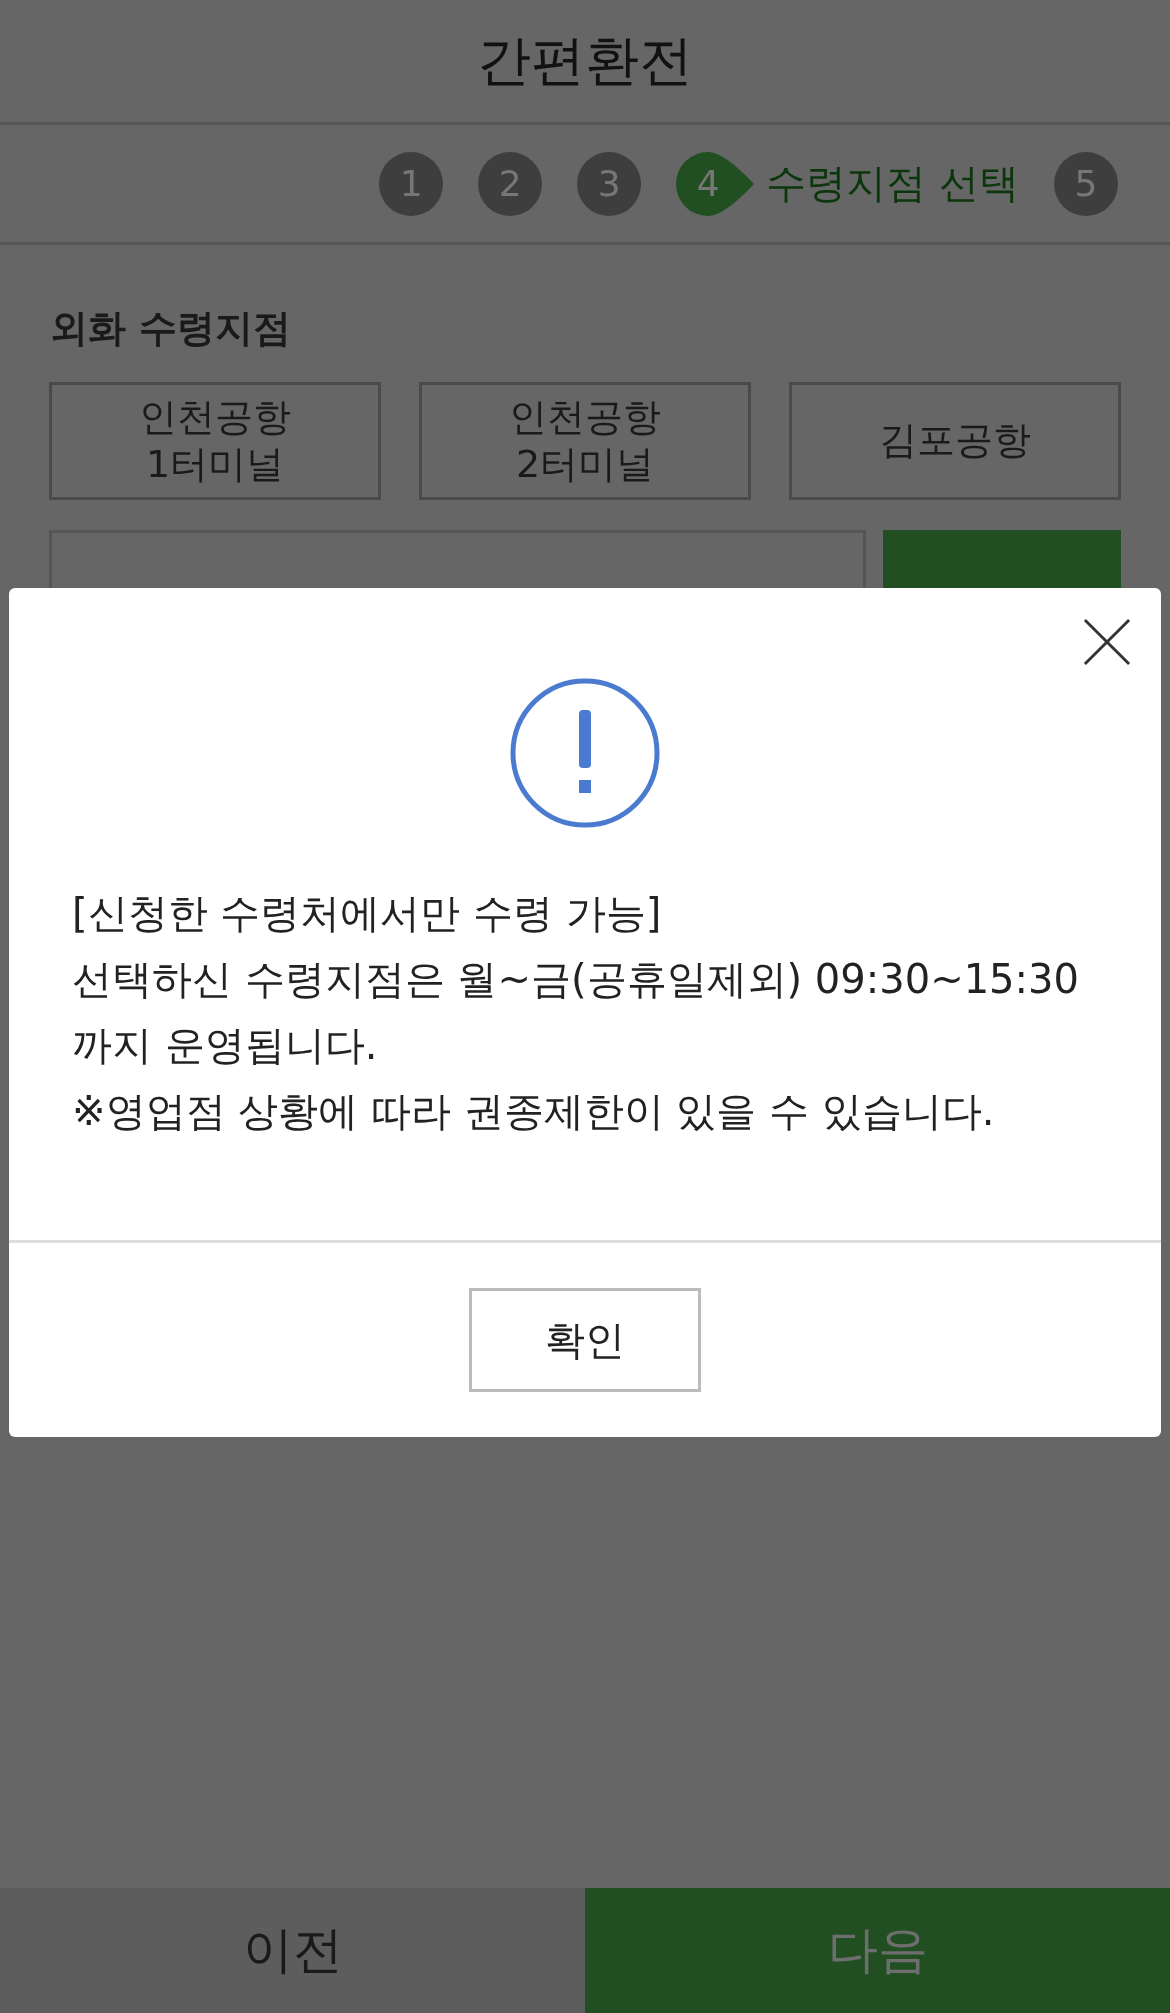 The image size is (1170, 2013). I want to click on exclamation-icon, so click(585, 753).